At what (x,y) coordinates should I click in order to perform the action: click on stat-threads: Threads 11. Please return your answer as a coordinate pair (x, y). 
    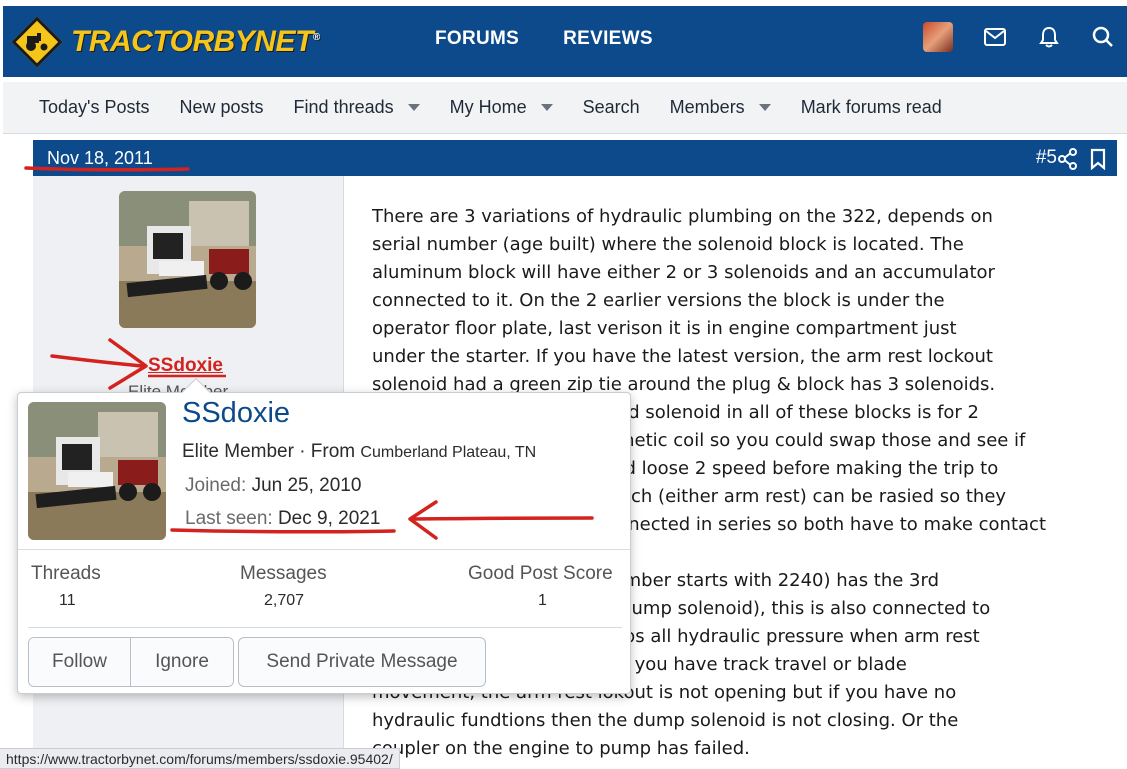
    Looking at the image, I should click on (66, 586).